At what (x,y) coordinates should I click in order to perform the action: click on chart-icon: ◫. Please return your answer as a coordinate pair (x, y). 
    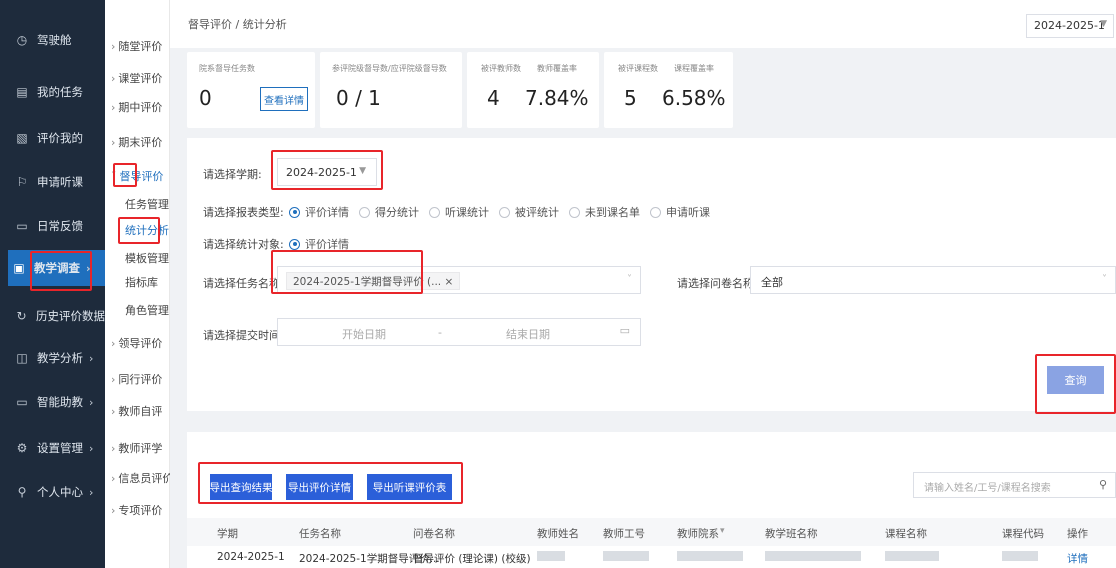
    Looking at the image, I should click on (22, 358).